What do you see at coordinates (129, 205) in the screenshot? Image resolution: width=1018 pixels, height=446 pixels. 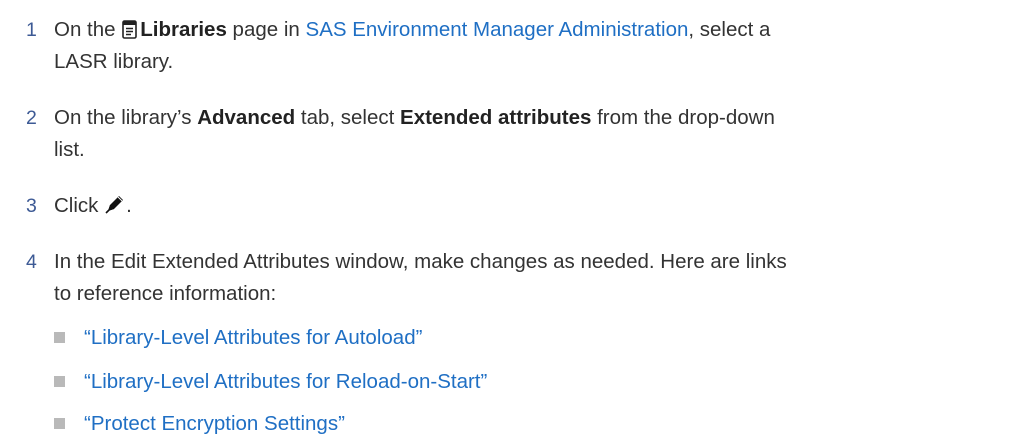 I see `step-text-segment: .` at bounding box center [129, 205].